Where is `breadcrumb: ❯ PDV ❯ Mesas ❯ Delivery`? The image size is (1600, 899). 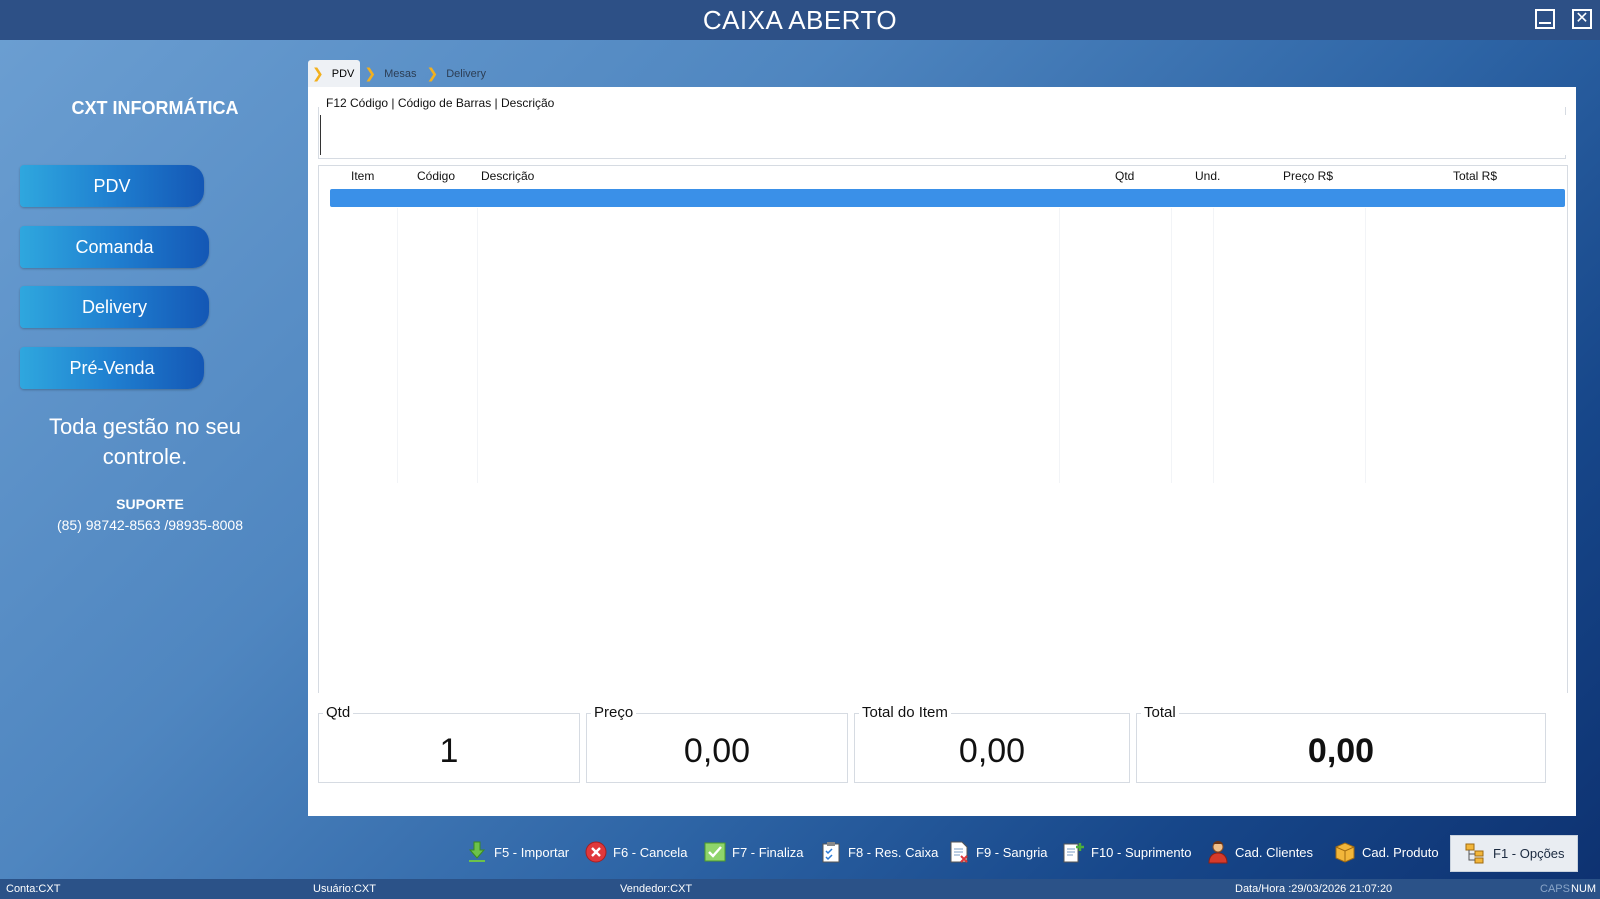
breadcrumb: ❯ PDV ❯ Mesas ❯ Delivery is located at coordinates (400, 73).